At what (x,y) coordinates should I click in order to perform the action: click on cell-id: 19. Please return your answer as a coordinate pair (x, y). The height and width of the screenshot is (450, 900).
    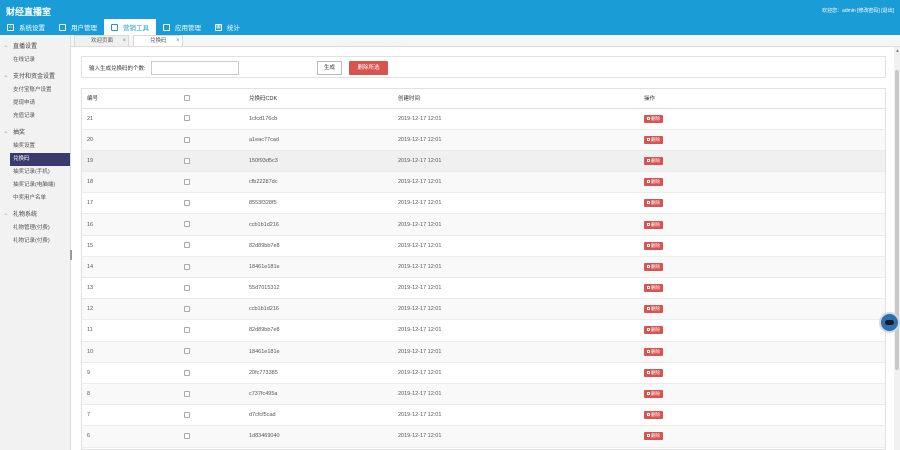
    Looking at the image, I should click on (130, 161).